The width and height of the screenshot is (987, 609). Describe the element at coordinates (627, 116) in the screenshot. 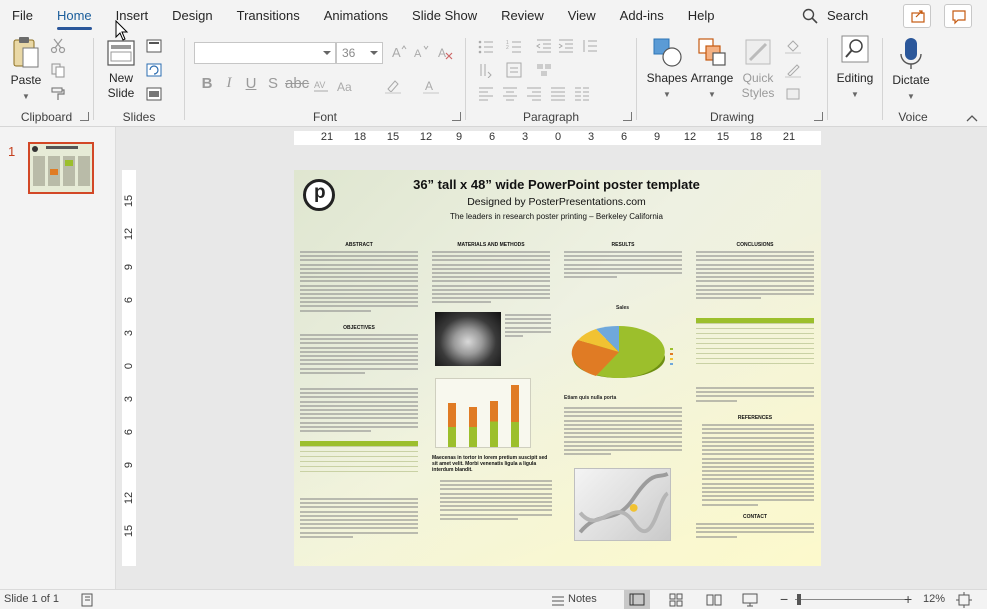

I see `paragraph-launcher-icon` at that location.